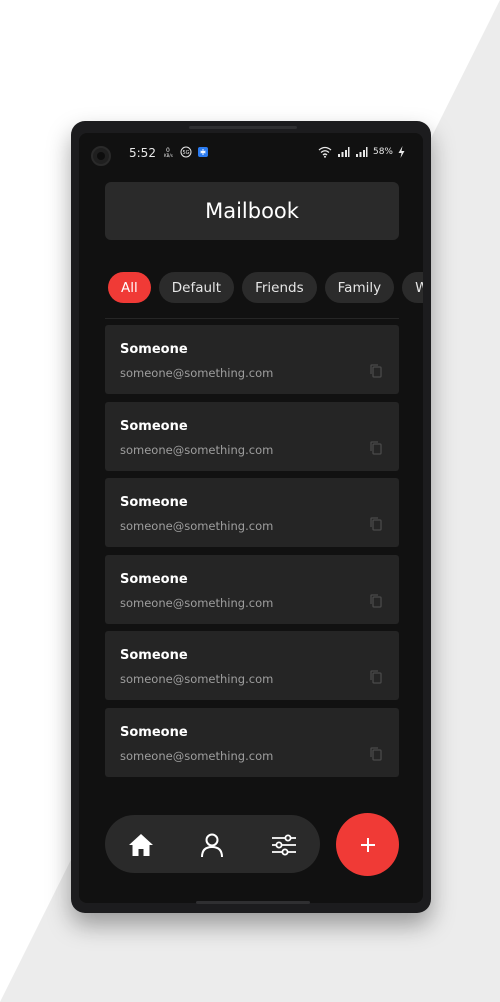 The image size is (500, 1002). Describe the element at coordinates (243, 127) in the screenshot. I see `phone-speaker` at that location.